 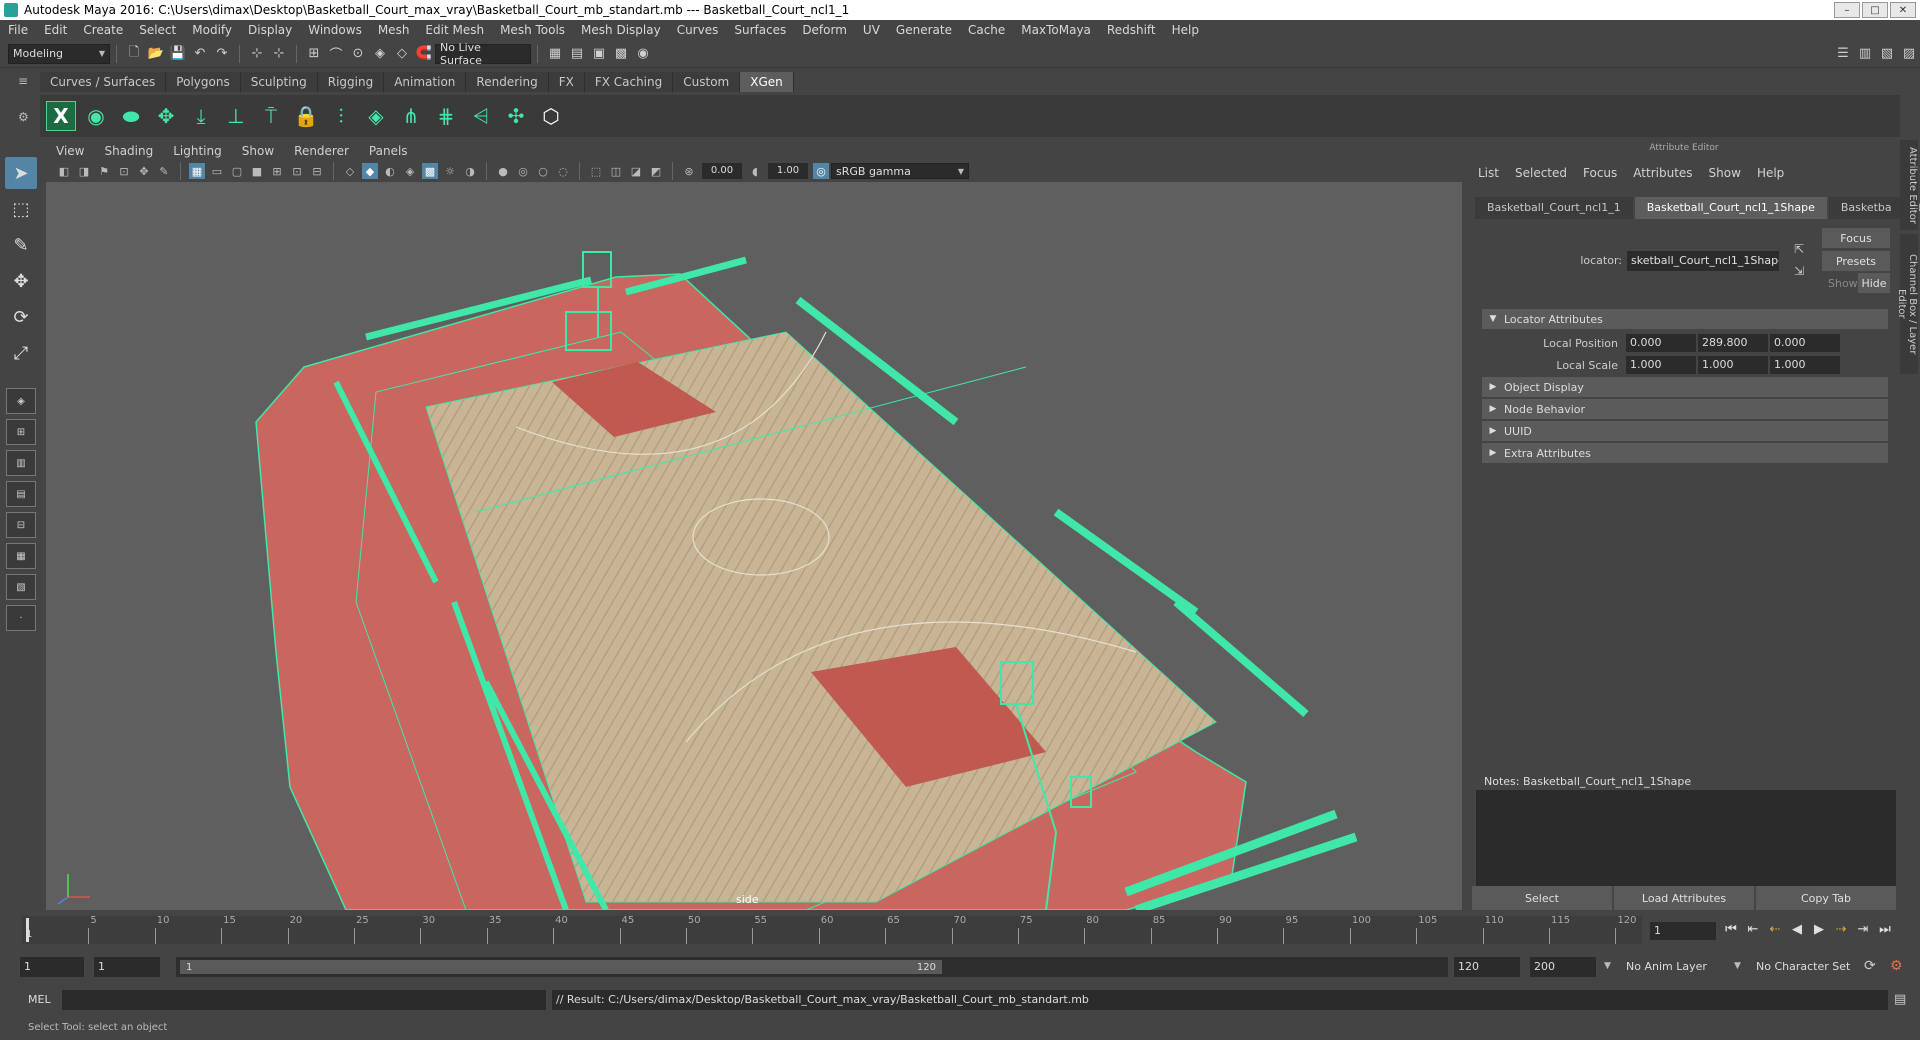 What do you see at coordinates (1810, 967) in the screenshot?
I see `character-set-dropdown: No Character Set` at bounding box center [1810, 967].